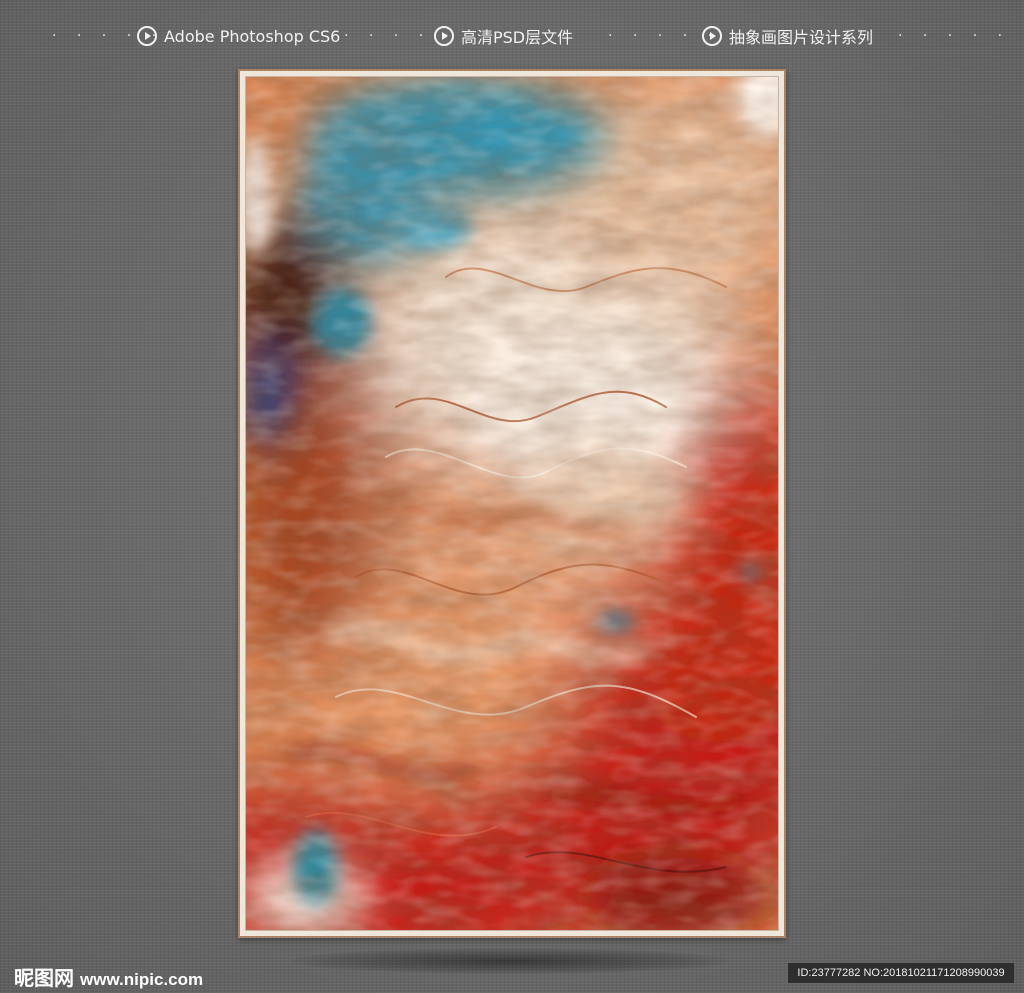  I want to click on logo-url: www.nipic.com, so click(142, 979).